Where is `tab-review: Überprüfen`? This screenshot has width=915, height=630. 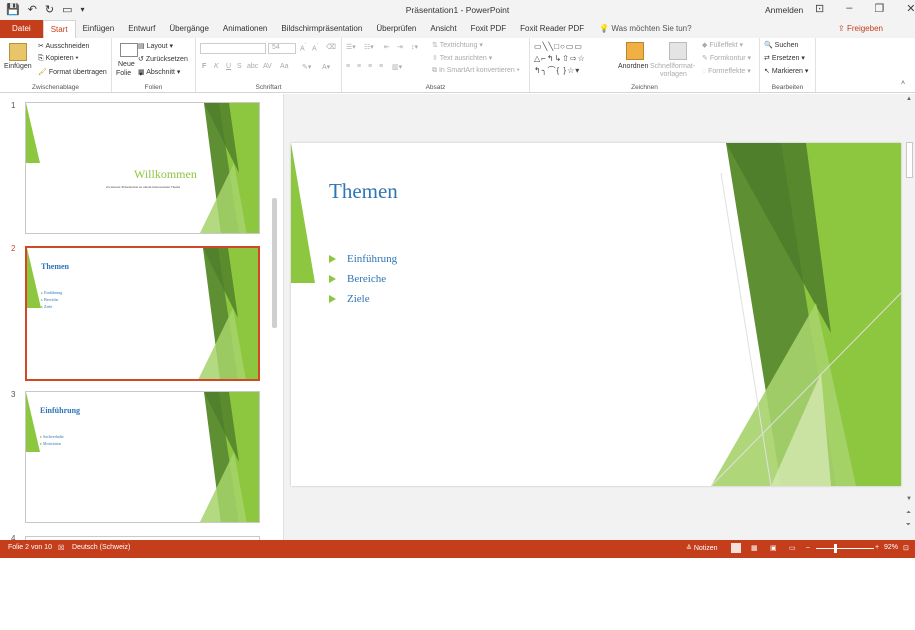
tab-review: Überprüfen is located at coordinates (396, 29).